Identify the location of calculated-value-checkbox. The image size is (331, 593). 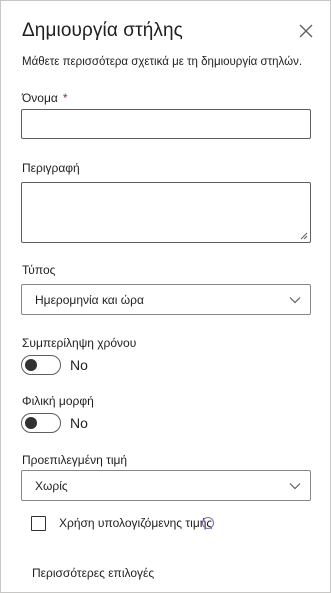
(38, 523).